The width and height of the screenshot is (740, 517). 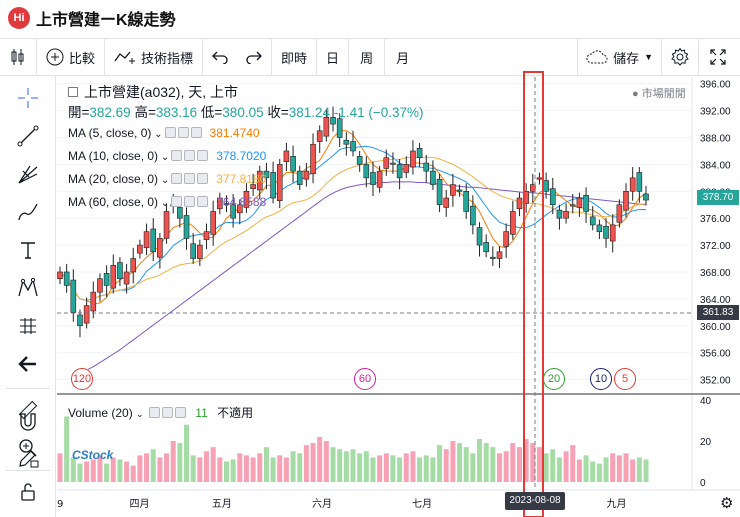 I want to click on ma-legend-value: 377.8180, so click(x=241, y=179).